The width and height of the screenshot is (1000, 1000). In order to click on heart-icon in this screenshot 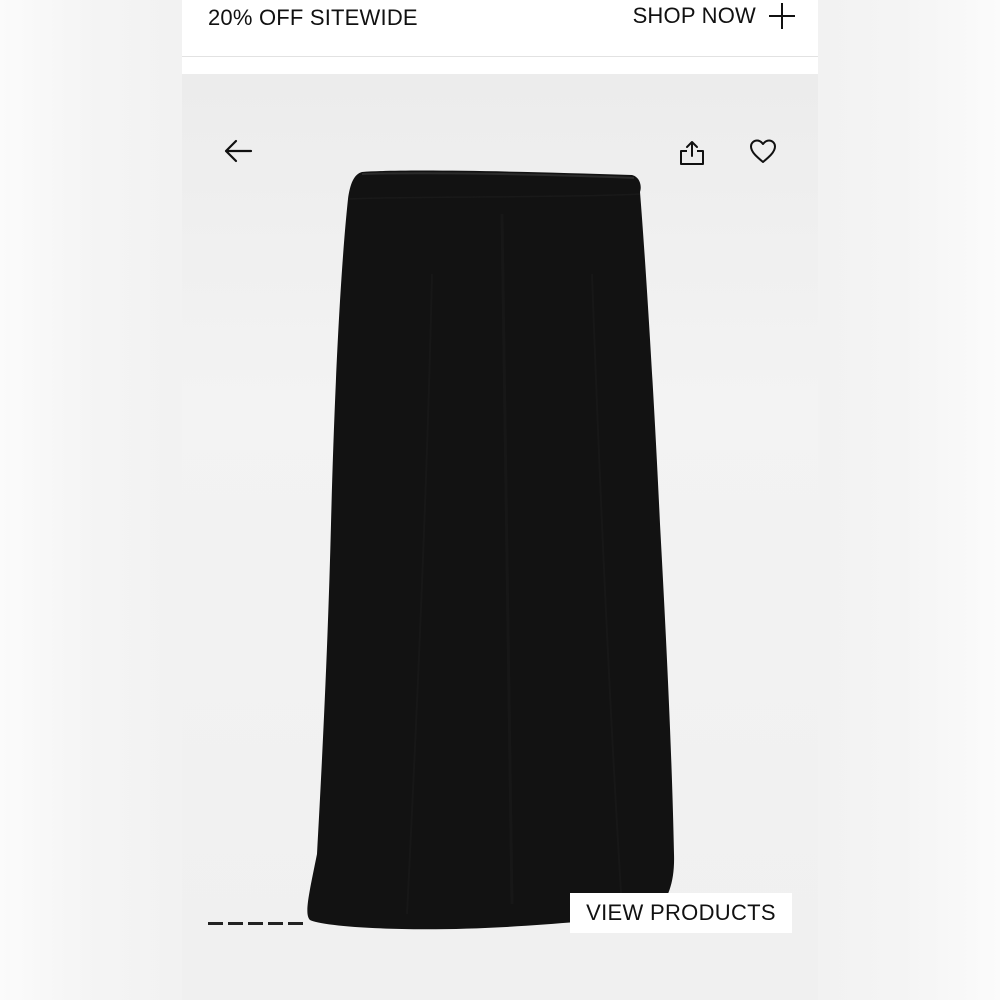, I will do `click(763, 151)`.